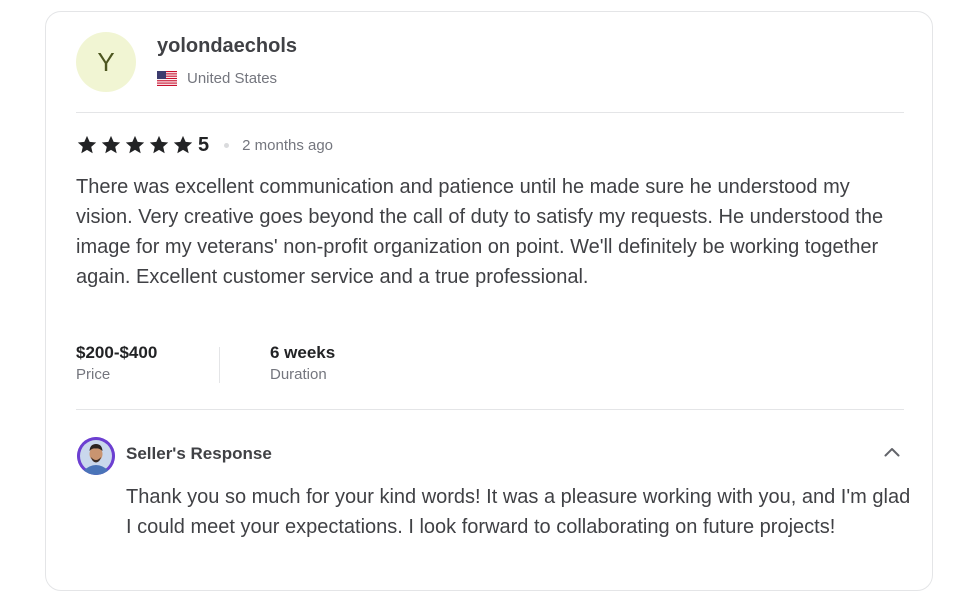  What do you see at coordinates (117, 352) in the screenshot?
I see `price-value: $200-$400` at bounding box center [117, 352].